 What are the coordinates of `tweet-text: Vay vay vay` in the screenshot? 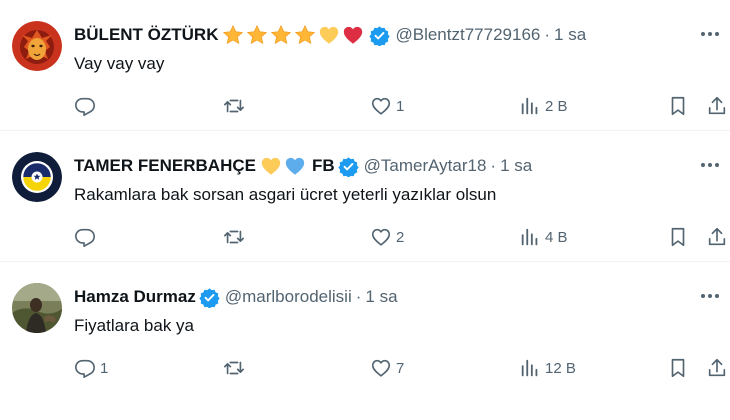 It's located at (119, 63).